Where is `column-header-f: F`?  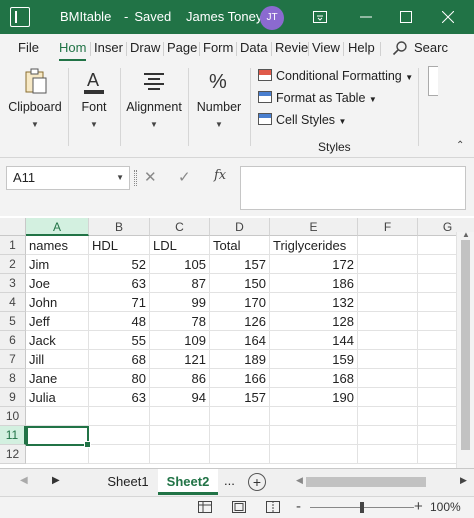
column-header-f: F is located at coordinates (388, 227).